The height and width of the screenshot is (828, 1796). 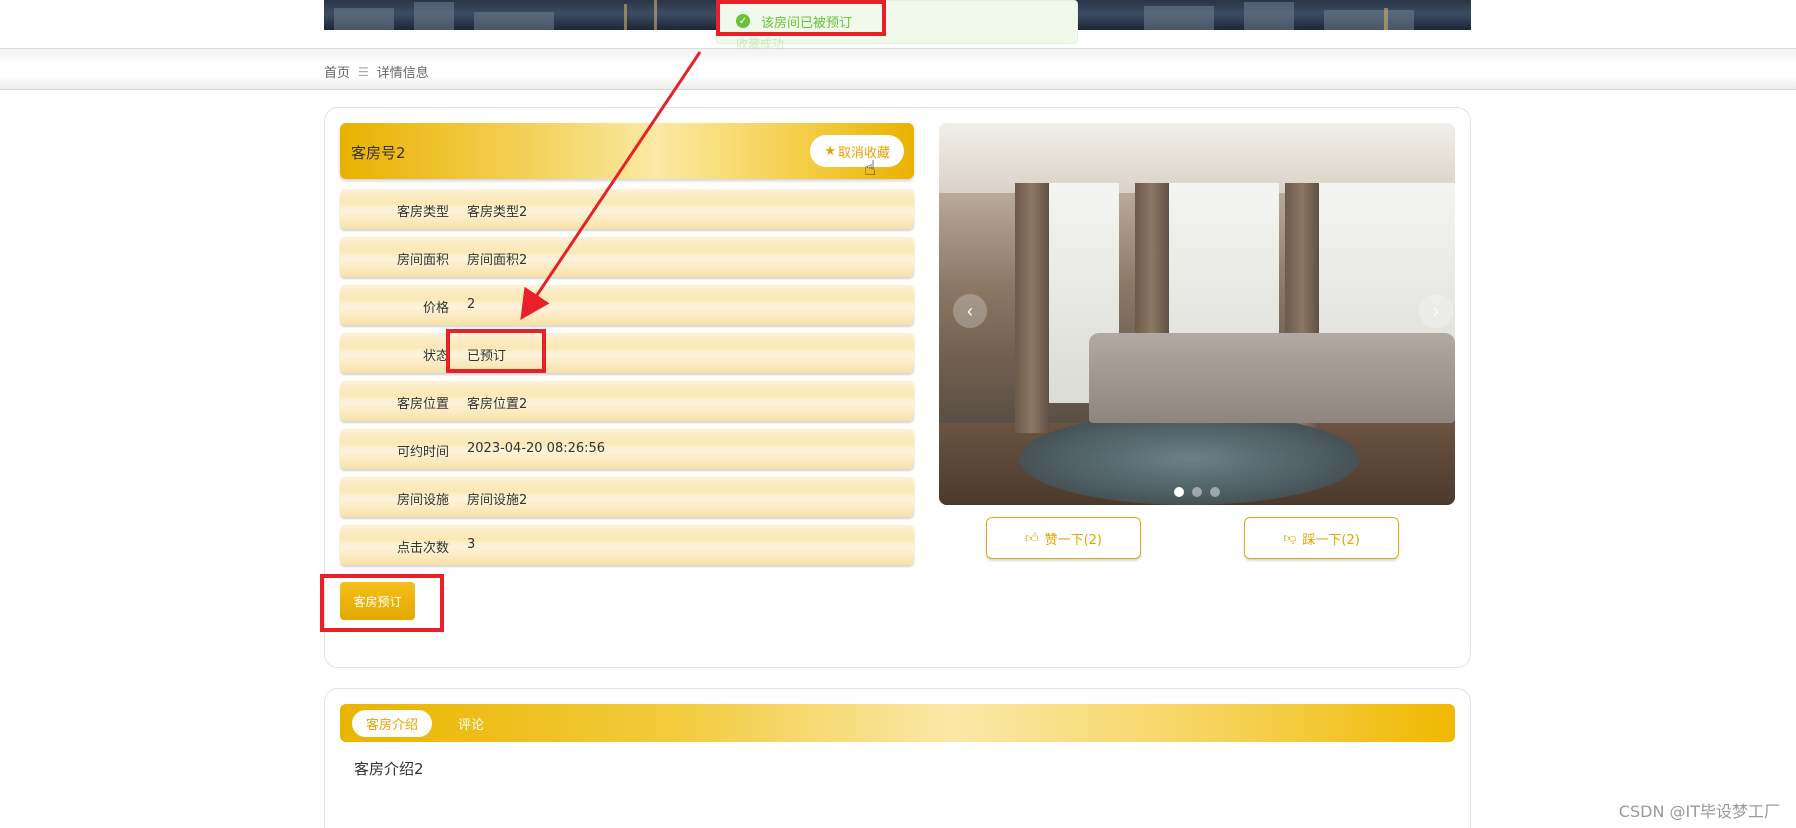 I want to click on watermark: CSDN @IT毕设梦工厂, so click(x=1699, y=811).